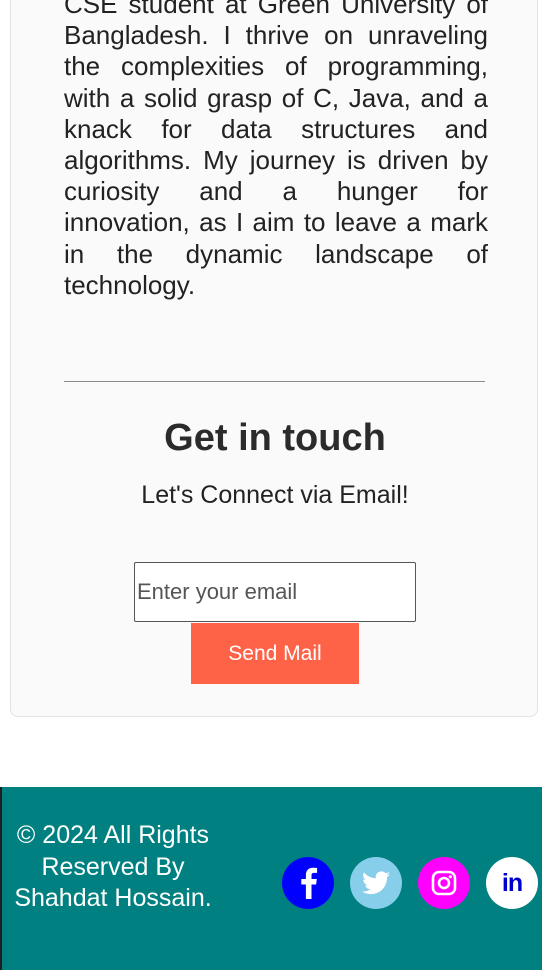 This screenshot has height=970, width=542. Describe the element at coordinates (275, 653) in the screenshot. I see `send-mail-button: Send Mail` at that location.